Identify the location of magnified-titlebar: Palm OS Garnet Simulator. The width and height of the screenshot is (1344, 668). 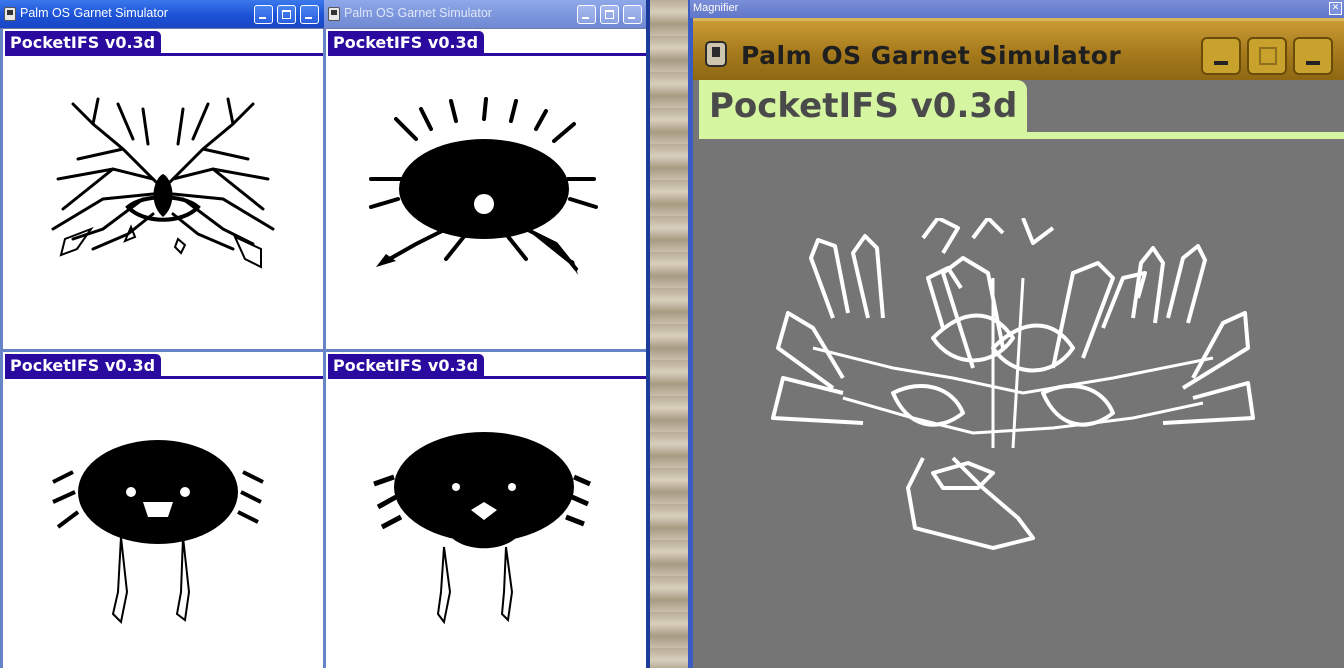
(1018, 49).